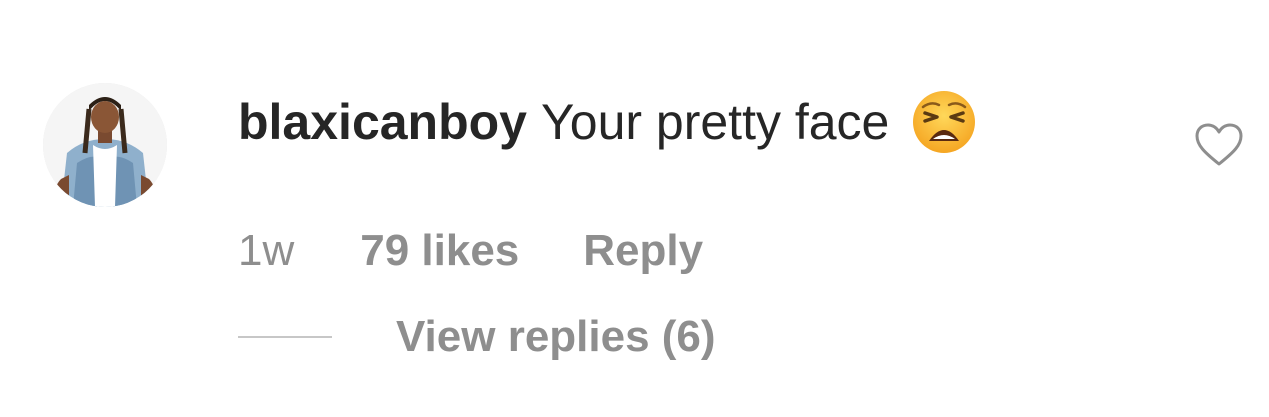  I want to click on view-replies-row: View replies (6), so click(477, 337).